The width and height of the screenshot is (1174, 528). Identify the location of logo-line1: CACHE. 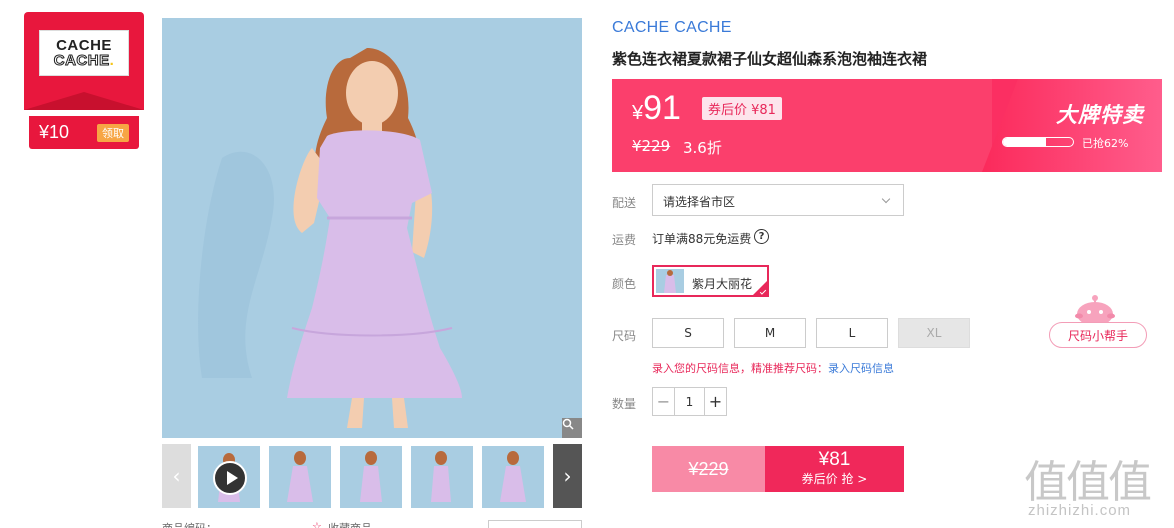
(84, 45).